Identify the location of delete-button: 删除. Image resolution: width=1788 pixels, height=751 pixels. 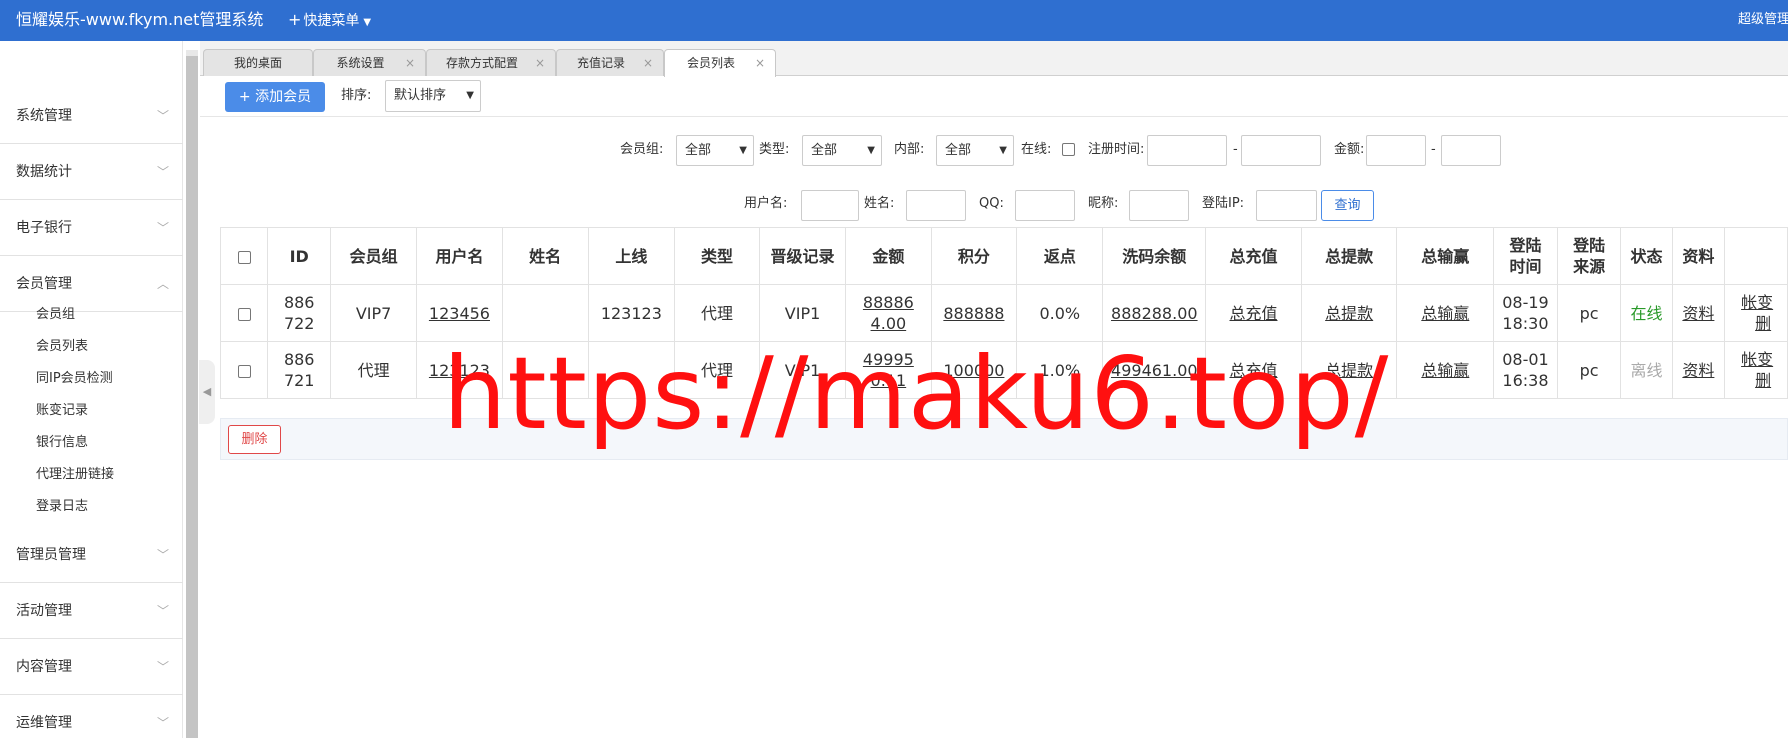
(254, 439).